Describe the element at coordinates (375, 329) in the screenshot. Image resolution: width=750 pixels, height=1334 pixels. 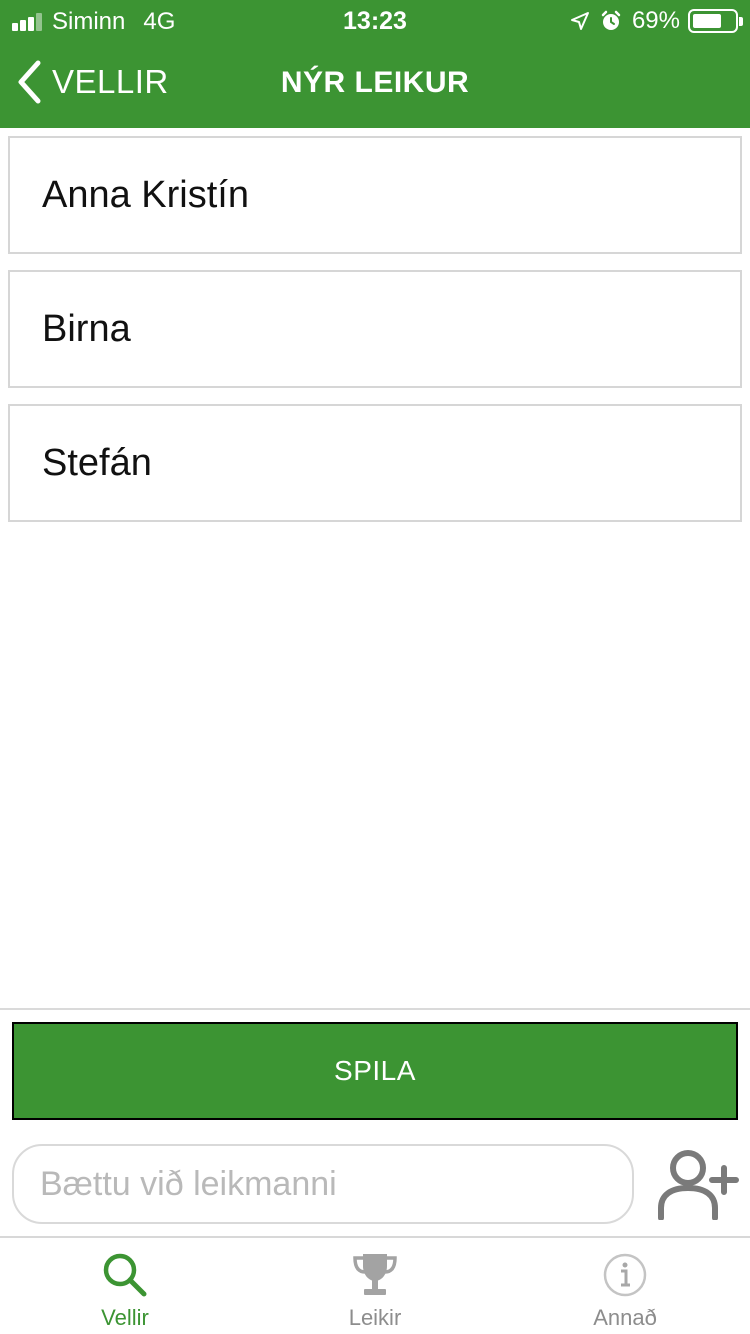
I see `player-row: Birna` at that location.